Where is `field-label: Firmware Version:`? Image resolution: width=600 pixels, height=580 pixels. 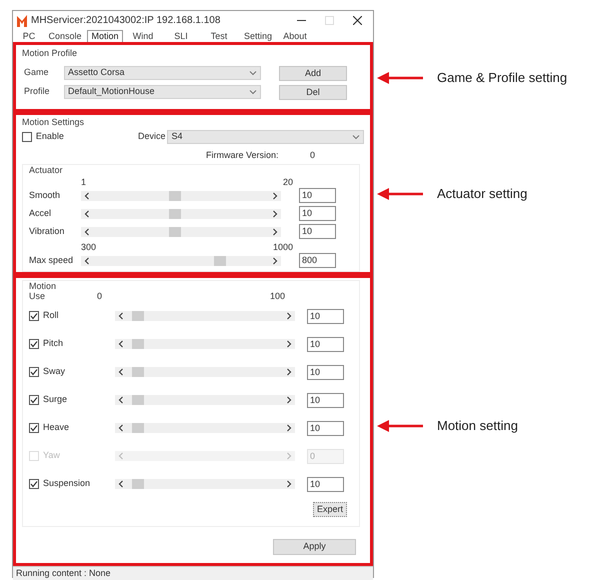
field-label: Firmware Version: is located at coordinates (243, 155).